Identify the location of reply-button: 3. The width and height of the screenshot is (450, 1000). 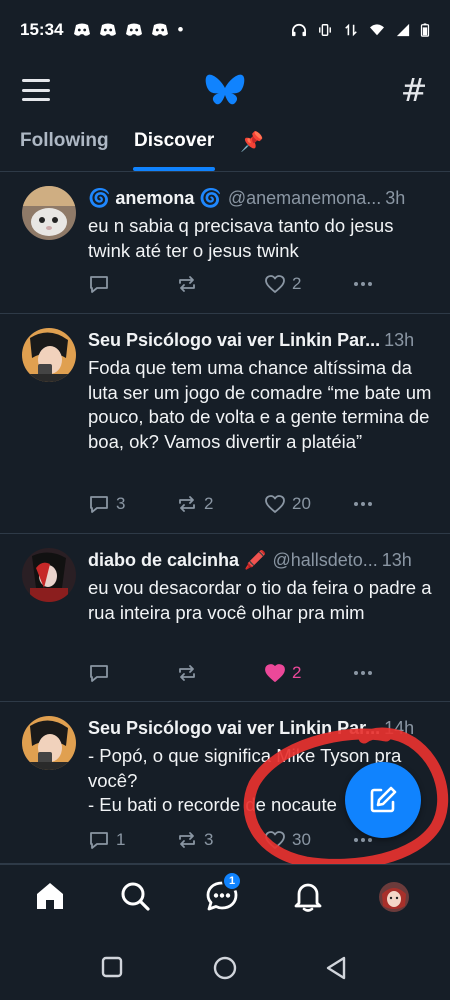
(106, 504).